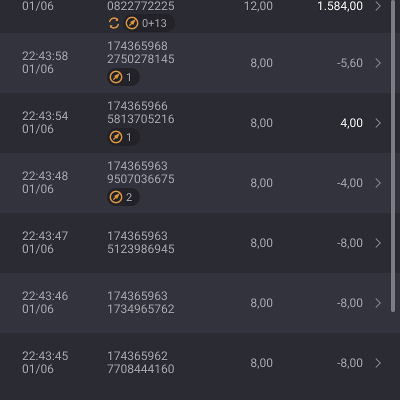 The width and height of the screenshot is (400, 400). Describe the element at coordinates (141, 249) in the screenshot. I see `id-text: 5123986945` at that location.